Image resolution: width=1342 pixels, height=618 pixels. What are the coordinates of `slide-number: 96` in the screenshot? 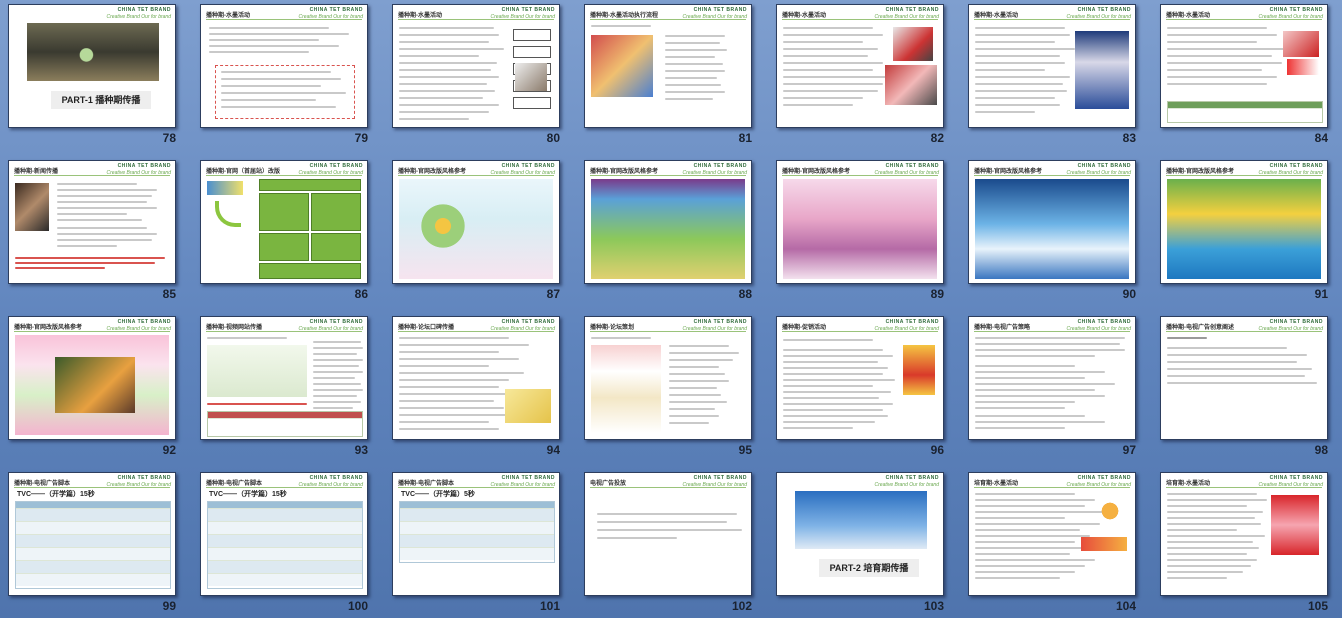 It's located at (937, 450).